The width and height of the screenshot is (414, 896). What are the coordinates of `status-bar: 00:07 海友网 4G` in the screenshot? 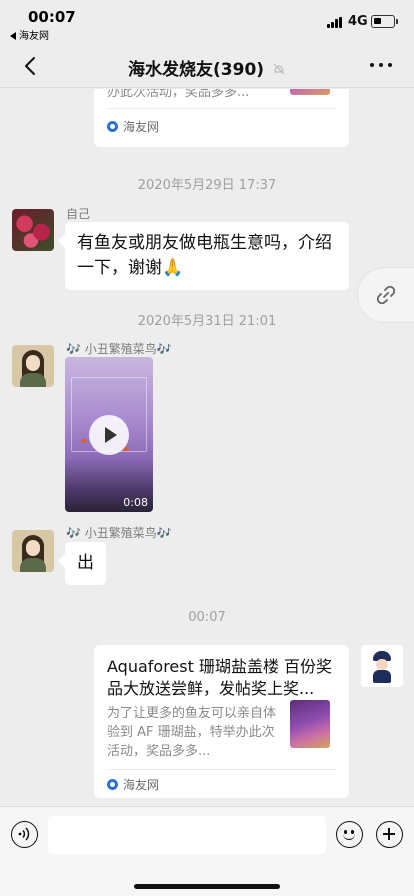 It's located at (207, 22).